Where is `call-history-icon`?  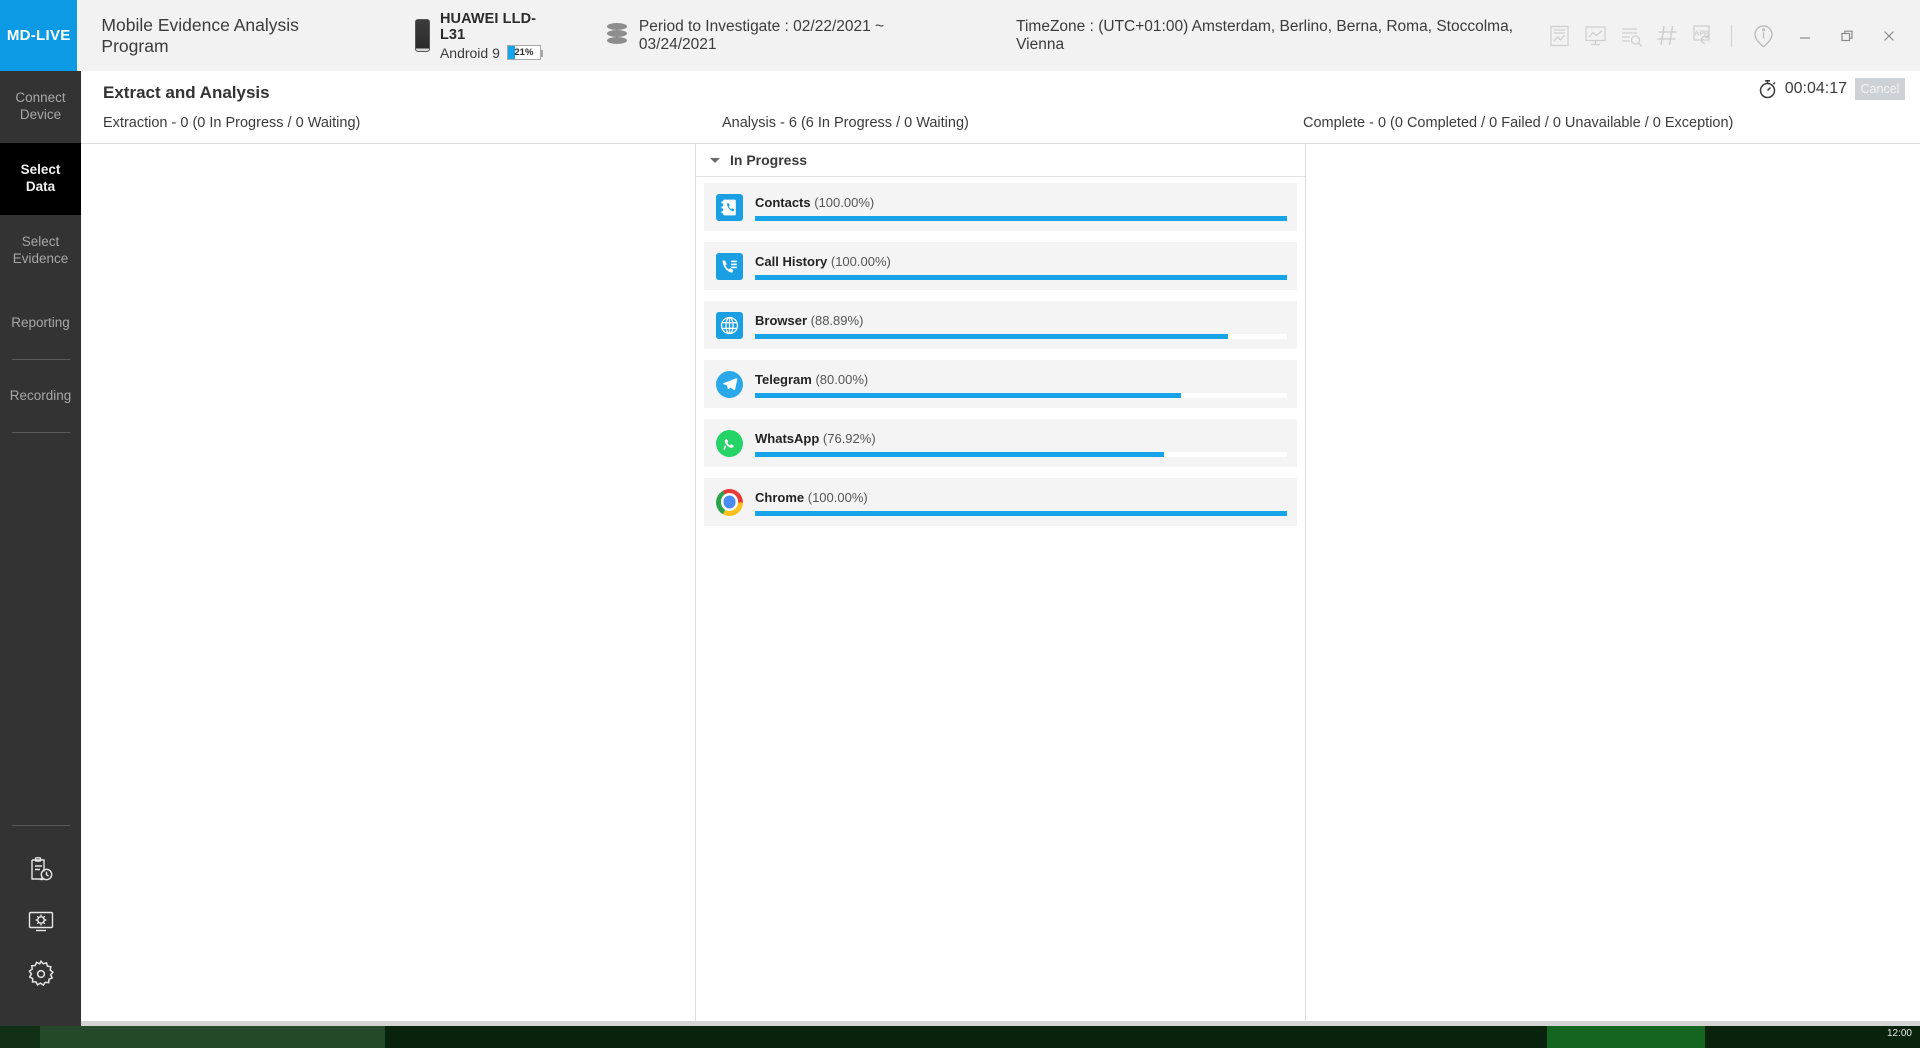 call-history-icon is located at coordinates (729, 266).